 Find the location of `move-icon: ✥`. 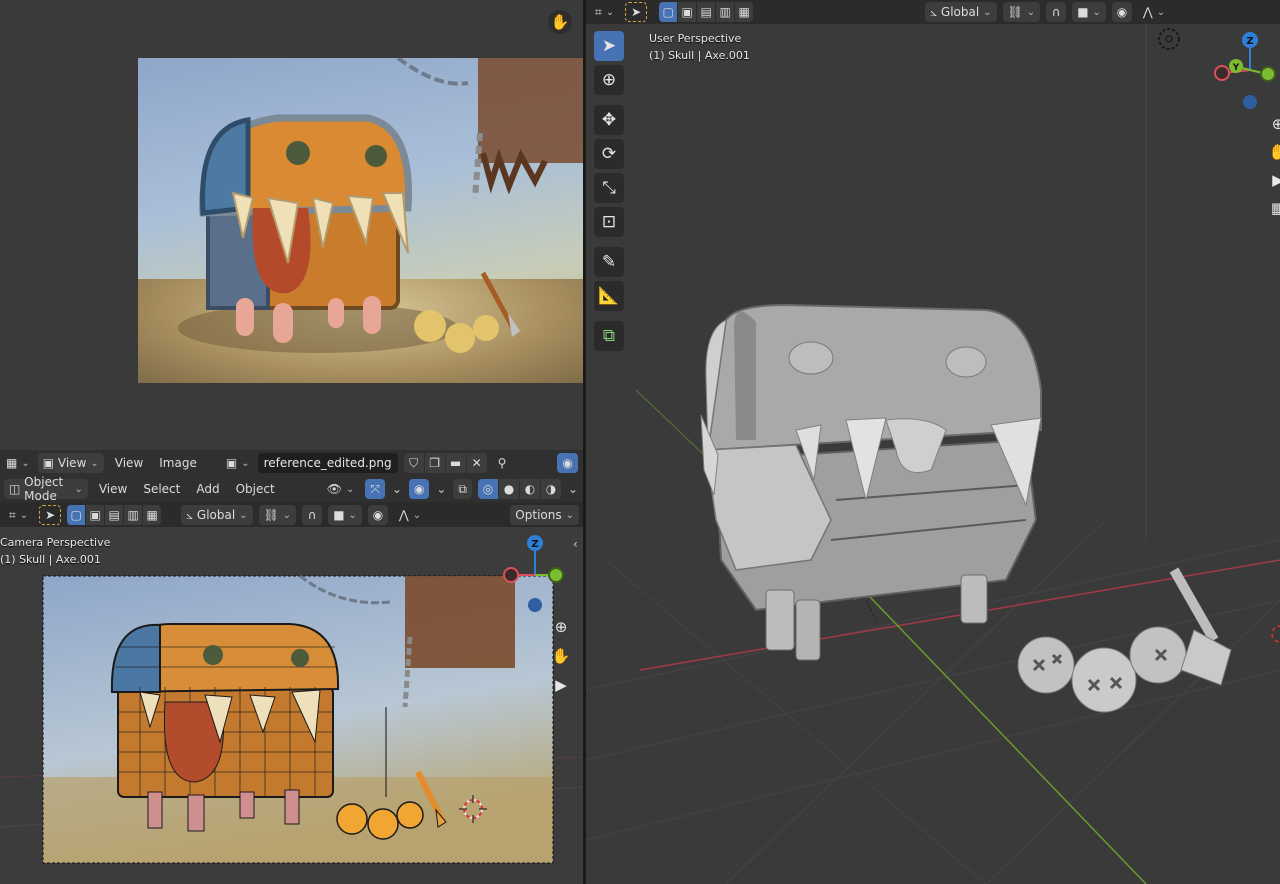

move-icon: ✥ is located at coordinates (609, 120).